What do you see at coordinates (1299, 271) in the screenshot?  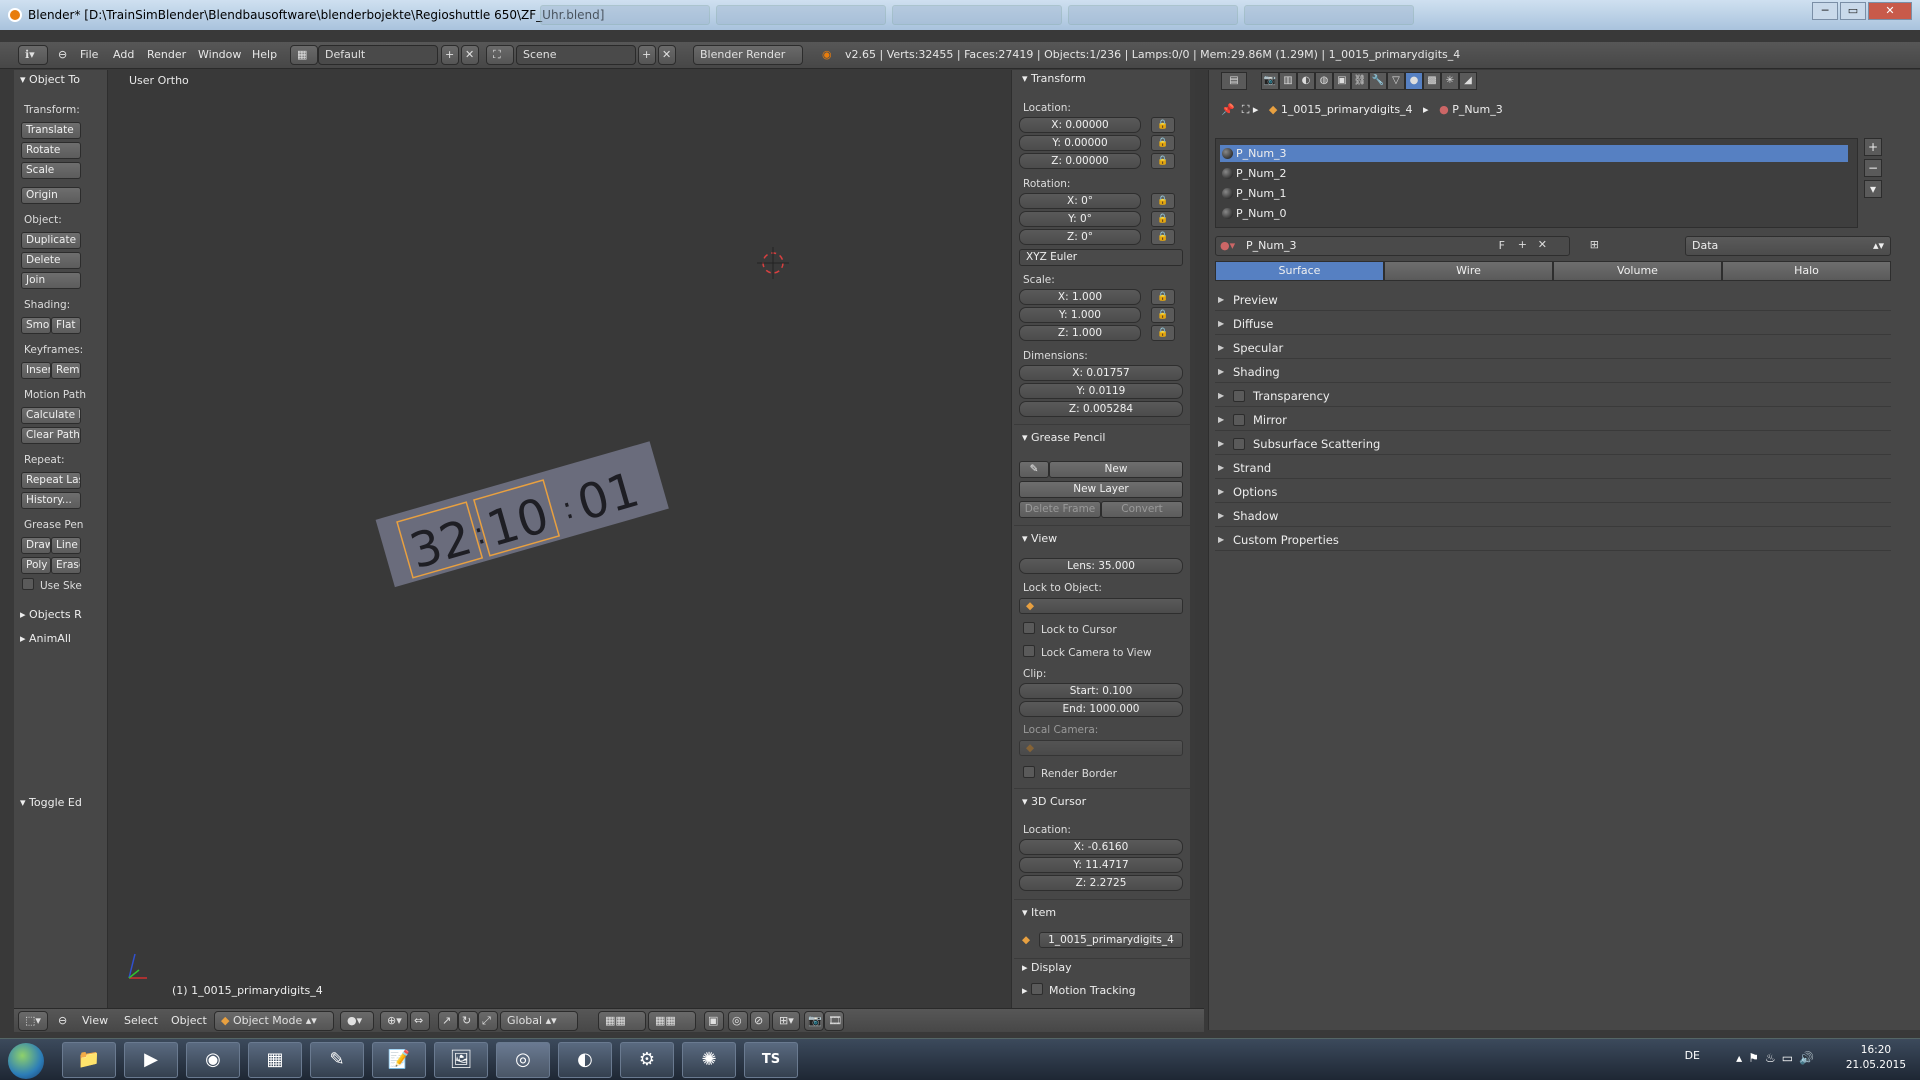 I see `tab-surface: Surface` at bounding box center [1299, 271].